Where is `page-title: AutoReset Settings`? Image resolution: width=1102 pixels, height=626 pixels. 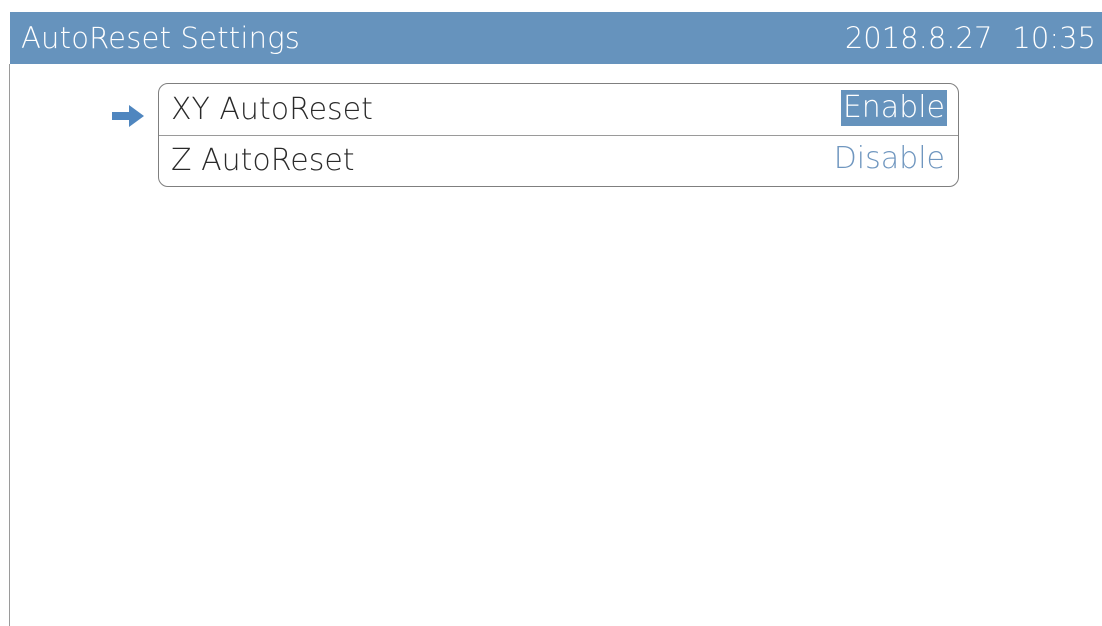
page-title: AutoReset Settings is located at coordinates (161, 38).